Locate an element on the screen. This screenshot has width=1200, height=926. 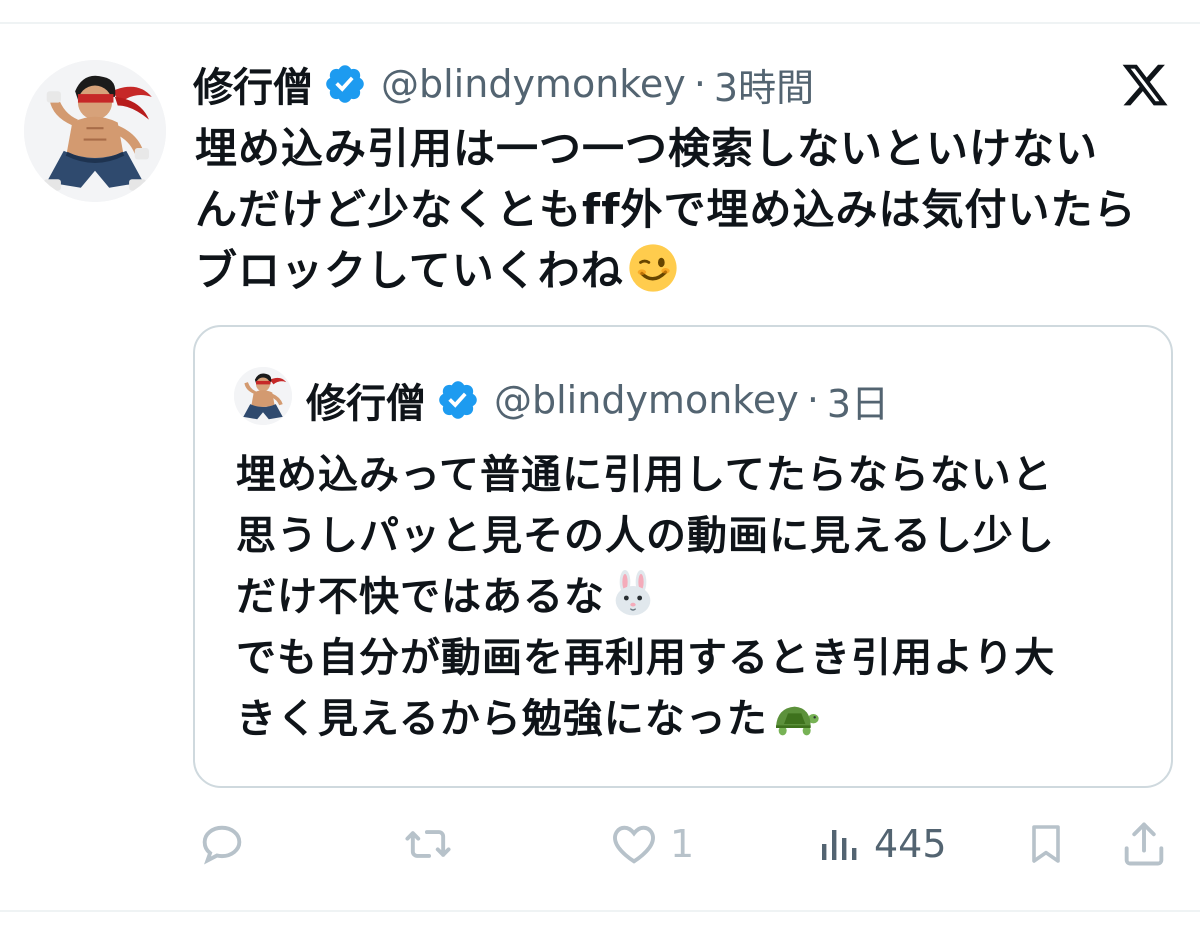
share-icon is located at coordinates (1144, 844).